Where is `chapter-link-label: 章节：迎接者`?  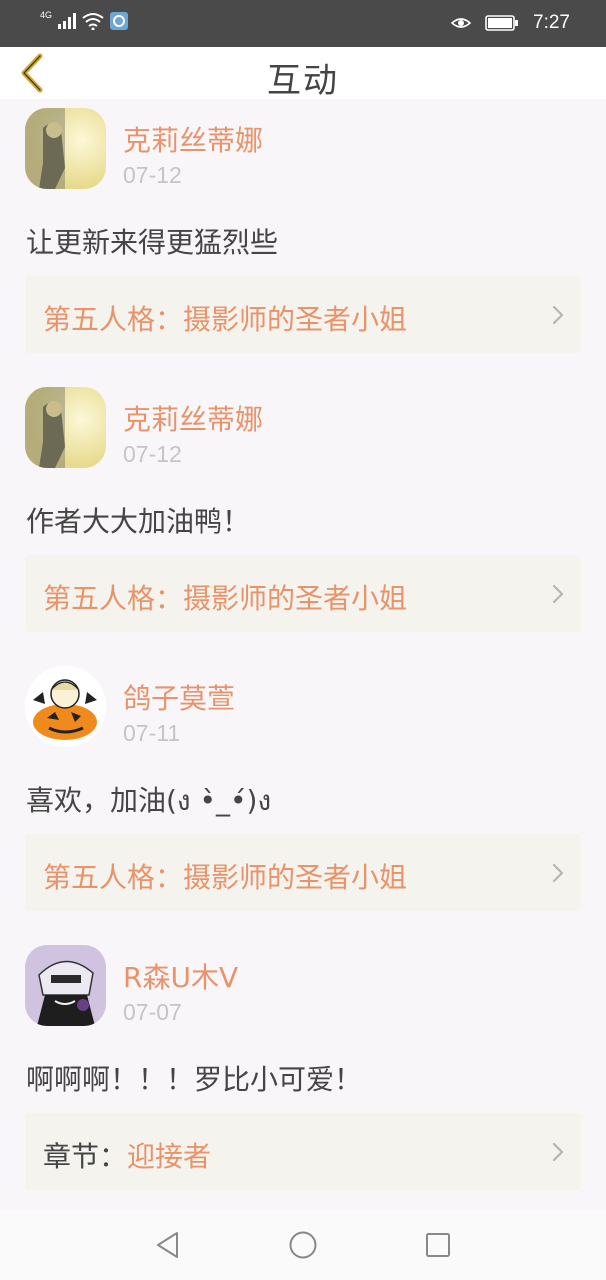
chapter-link-label: 章节：迎接者 is located at coordinates (127, 1155).